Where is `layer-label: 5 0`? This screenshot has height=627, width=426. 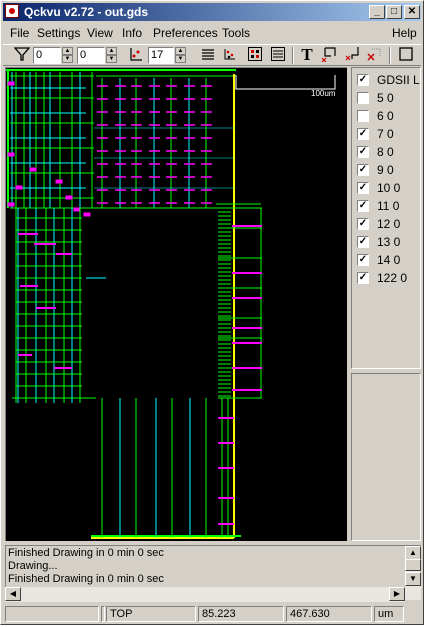
layer-label: 5 0 is located at coordinates (385, 98).